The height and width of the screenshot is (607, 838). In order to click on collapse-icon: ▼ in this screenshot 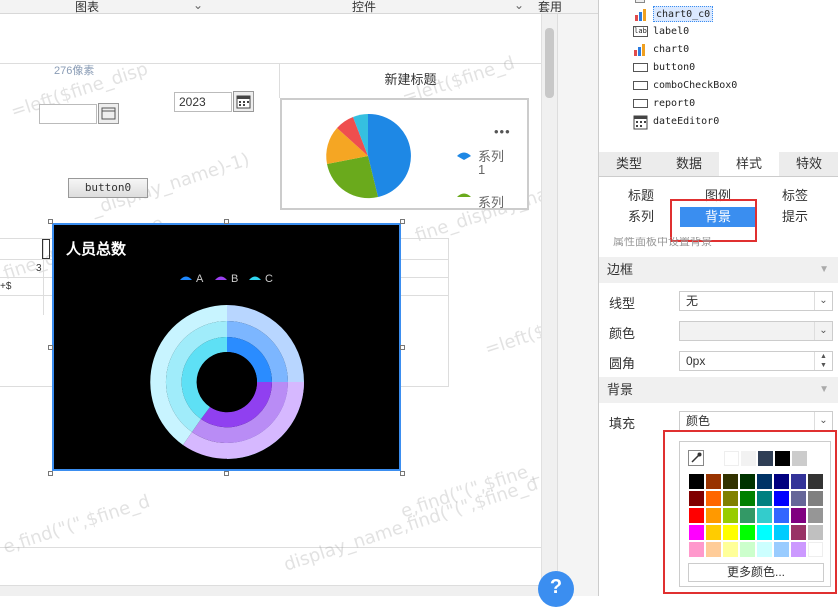, I will do `click(824, 390)`.